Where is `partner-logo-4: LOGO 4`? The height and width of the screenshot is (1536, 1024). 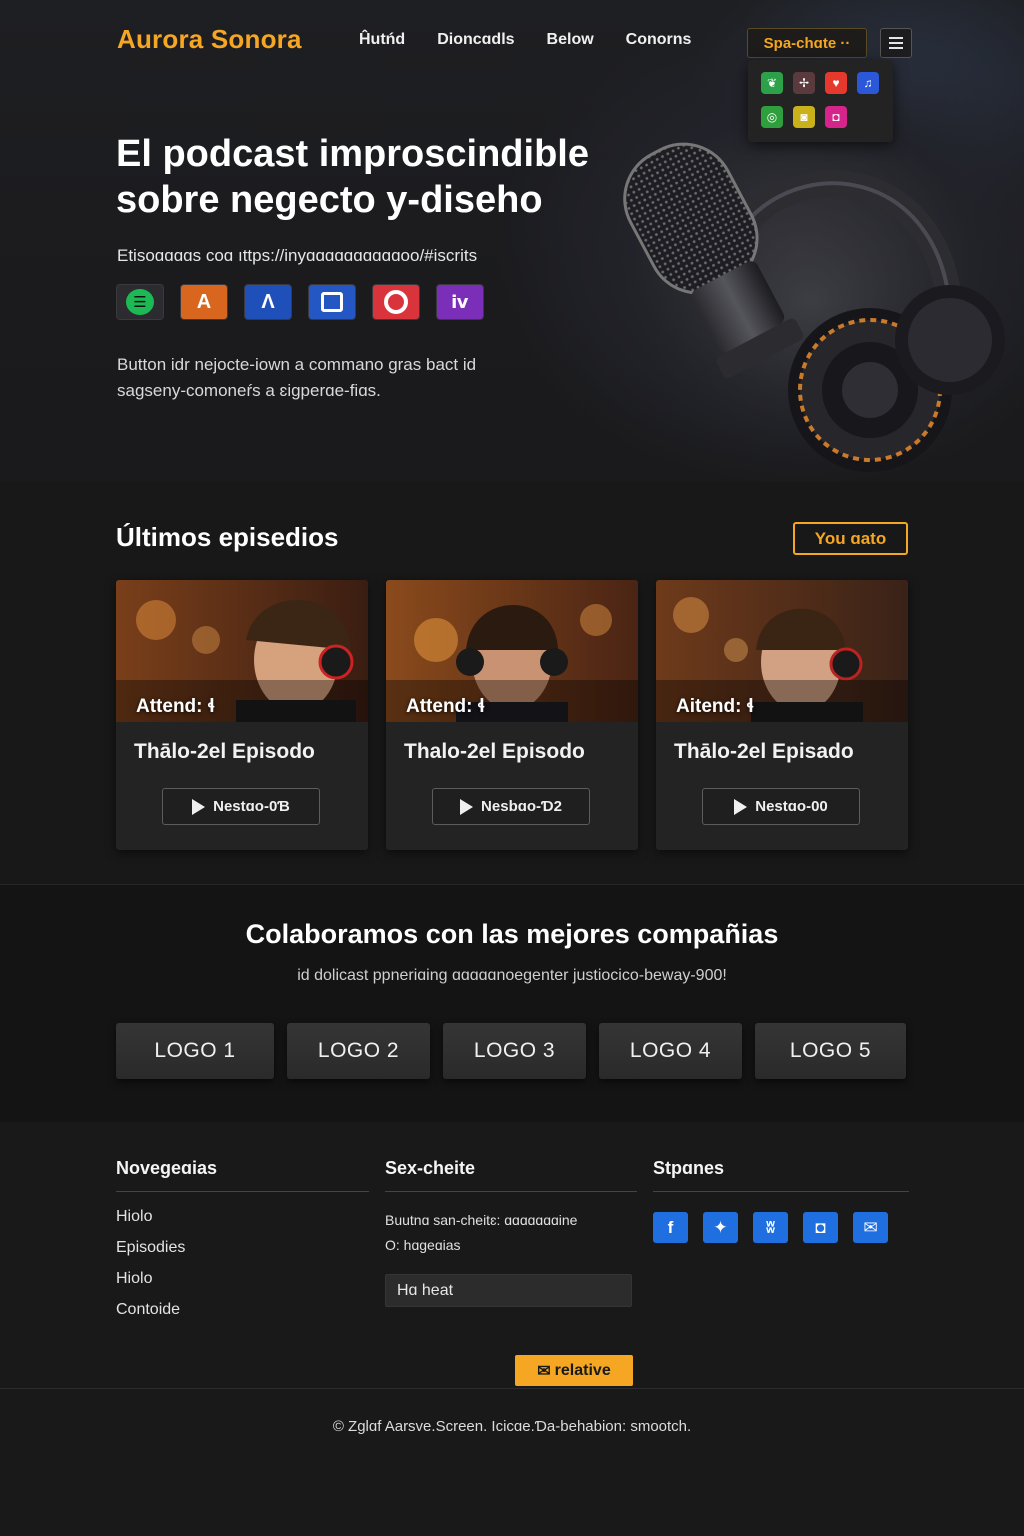
partner-logo-4: LOGO 4 is located at coordinates (670, 1051).